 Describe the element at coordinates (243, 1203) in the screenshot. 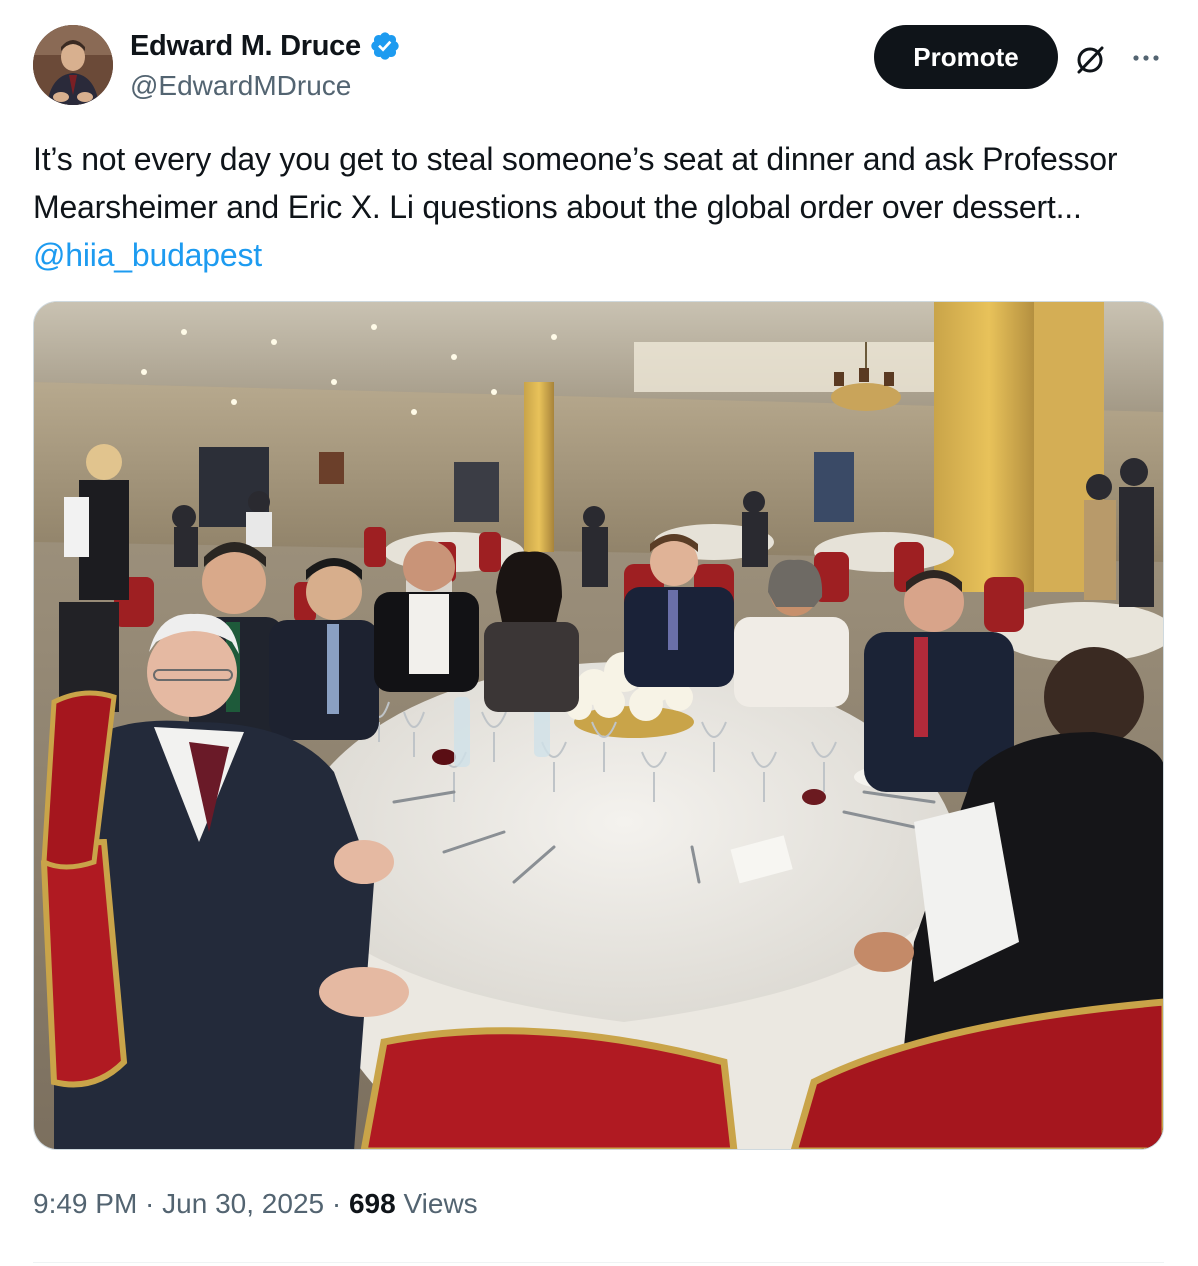

I see `tweet-date: Jun 30, 2025` at that location.